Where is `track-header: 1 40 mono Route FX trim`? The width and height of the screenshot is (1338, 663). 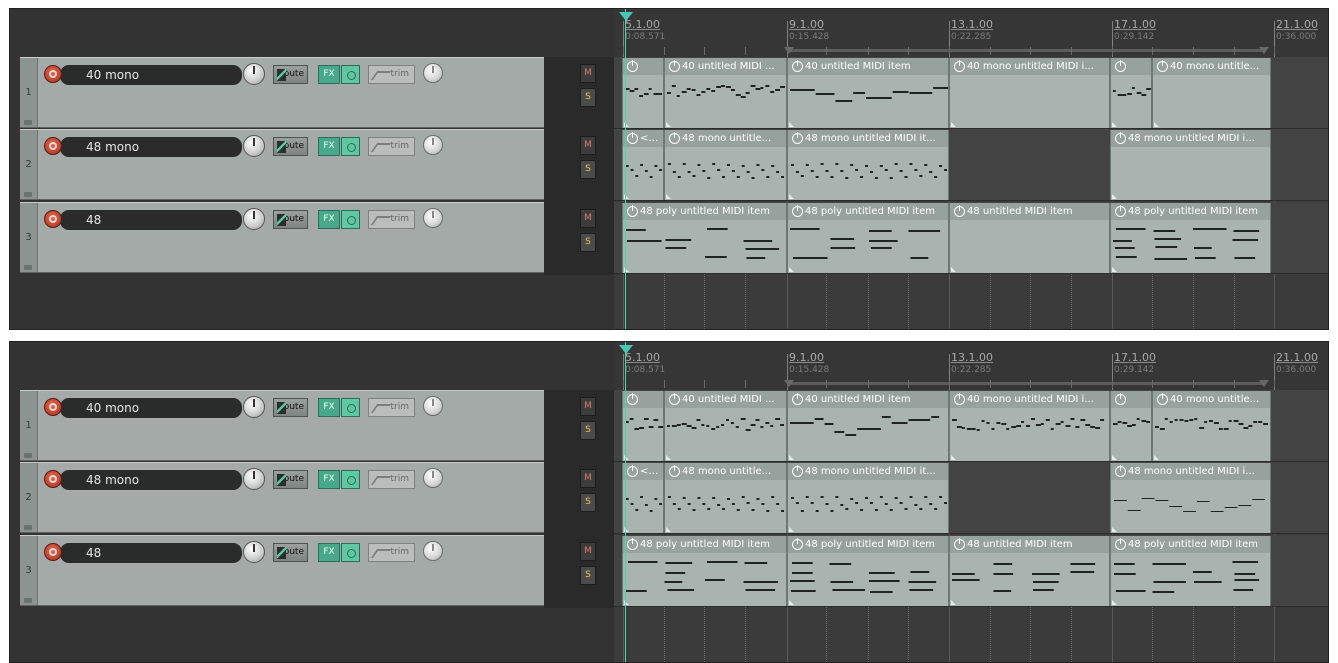
track-header: 1 40 mono Route FX trim is located at coordinates (282, 425).